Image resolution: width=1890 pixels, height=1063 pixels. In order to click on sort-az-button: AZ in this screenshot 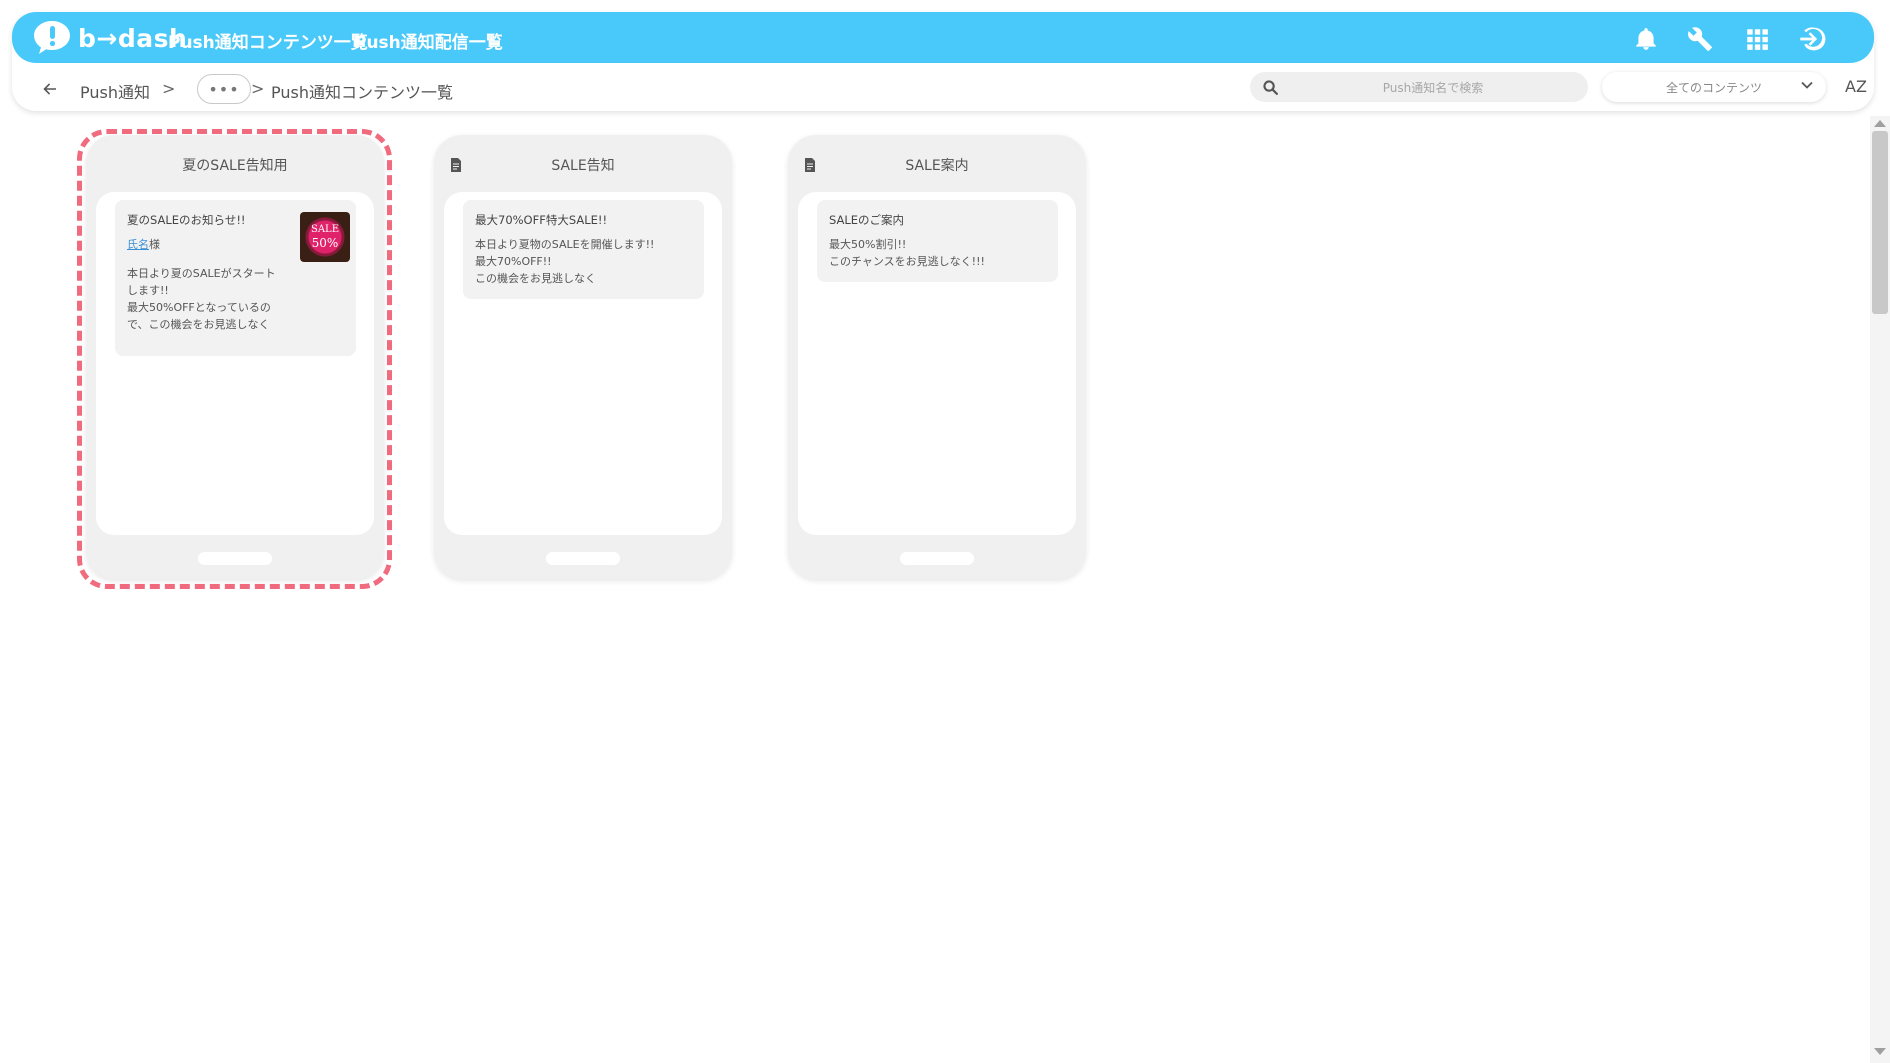, I will do `click(1856, 86)`.